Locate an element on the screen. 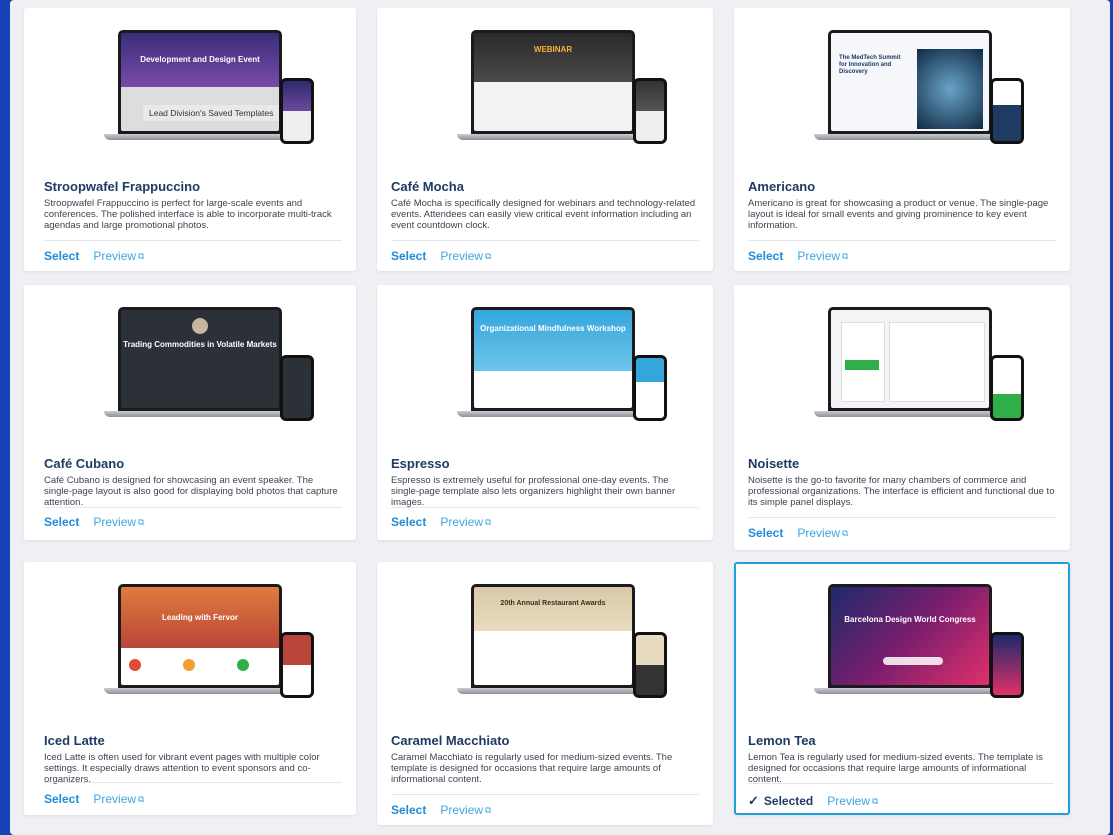 This screenshot has height=835, width=1113. template-thumbnail: WEBINAR is located at coordinates (545, 88).